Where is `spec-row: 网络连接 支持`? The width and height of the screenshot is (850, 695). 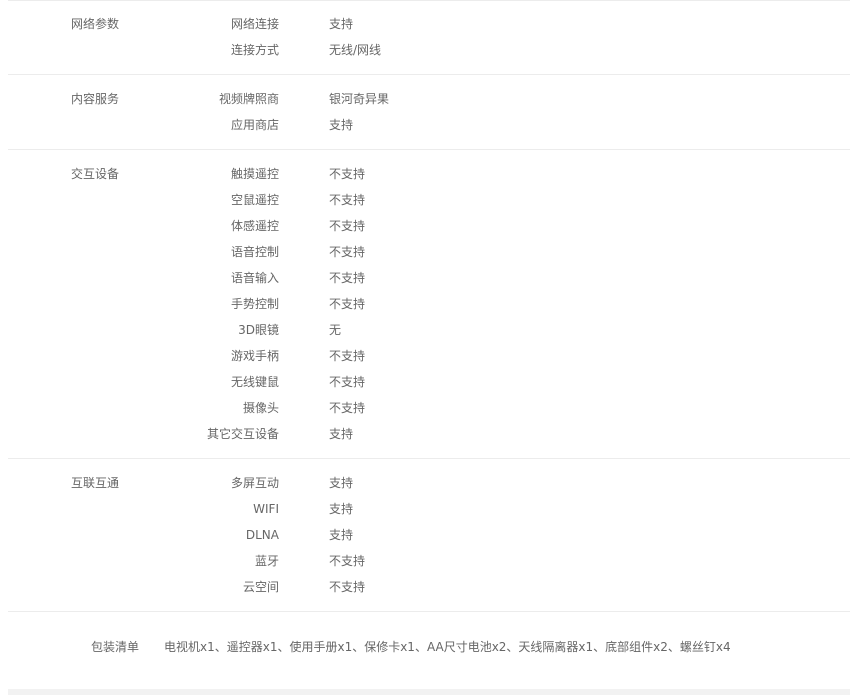
spec-row: 网络连接 支持 is located at coordinates (429, 24).